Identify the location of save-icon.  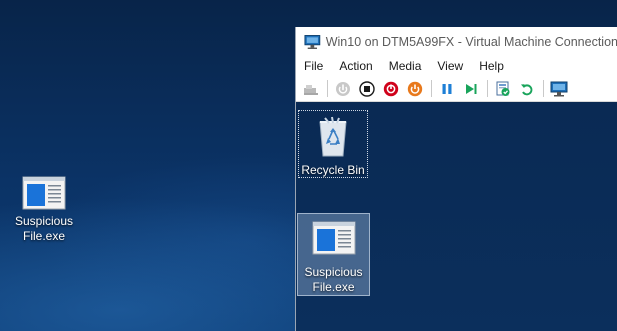
(415, 88).